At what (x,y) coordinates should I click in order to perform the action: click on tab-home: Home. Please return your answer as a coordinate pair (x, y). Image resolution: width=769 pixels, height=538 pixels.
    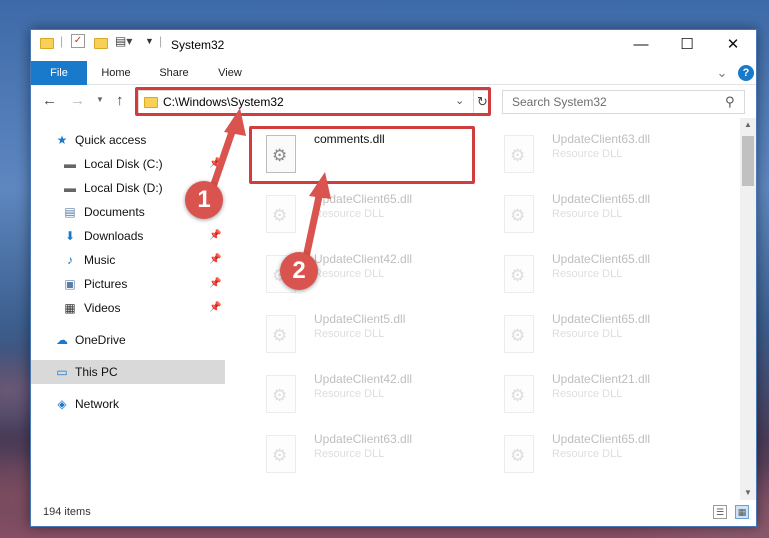
    Looking at the image, I should click on (116, 73).